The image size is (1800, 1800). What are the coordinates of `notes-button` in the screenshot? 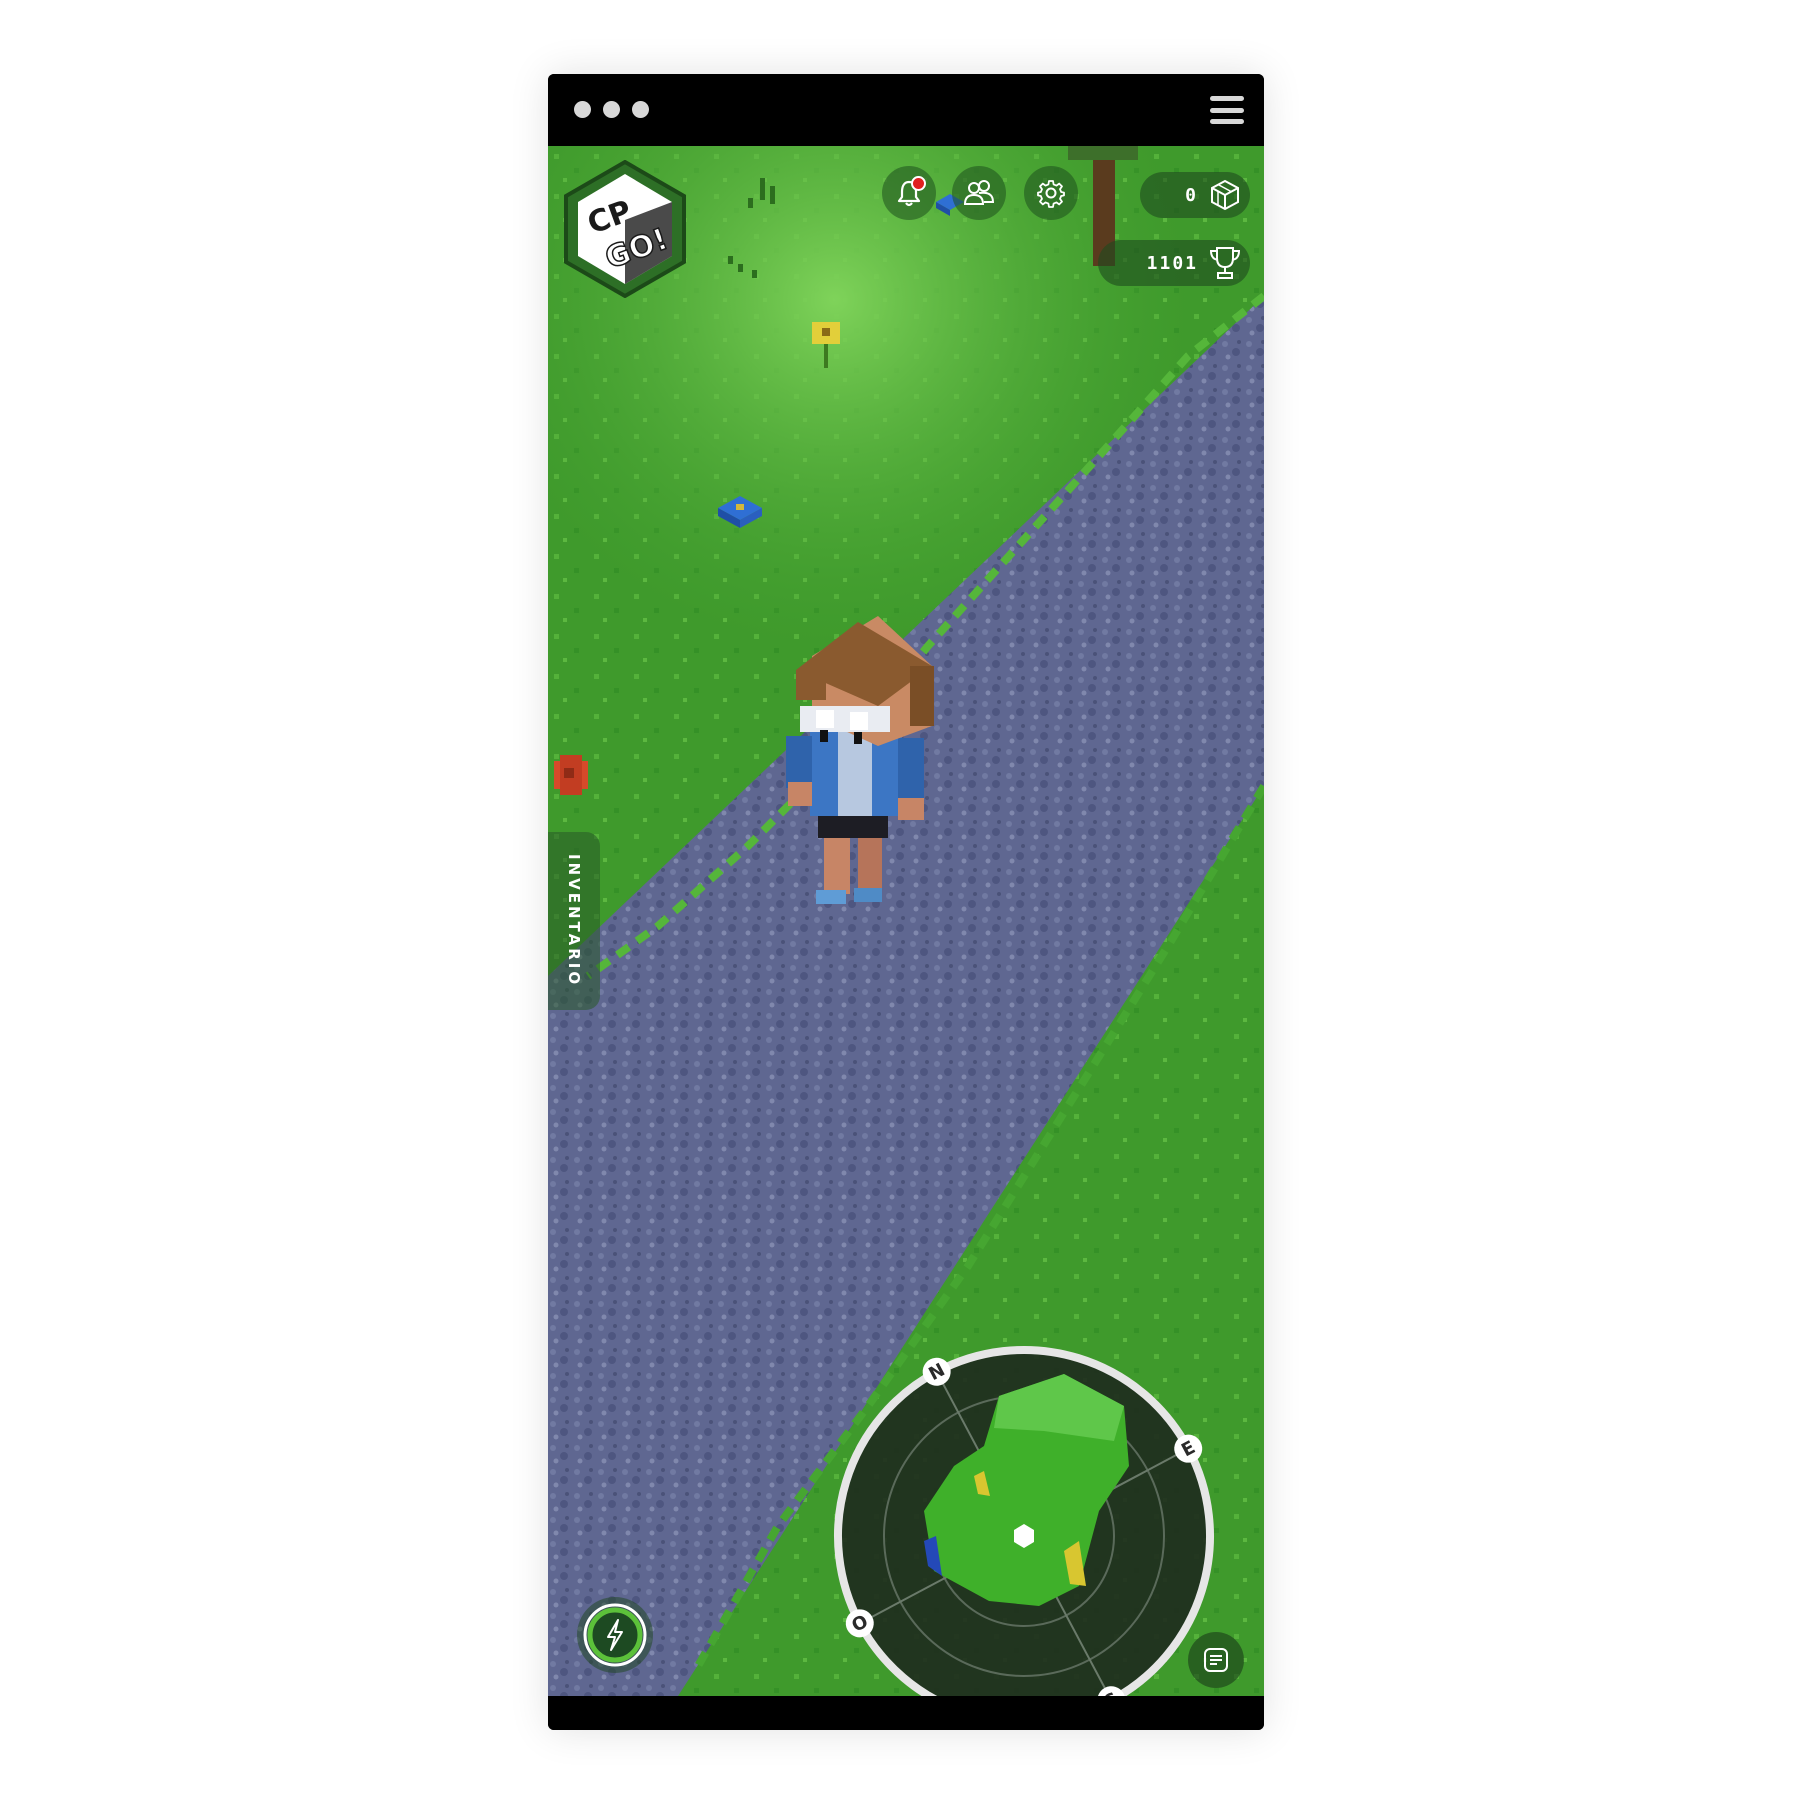 It's located at (1216, 1660).